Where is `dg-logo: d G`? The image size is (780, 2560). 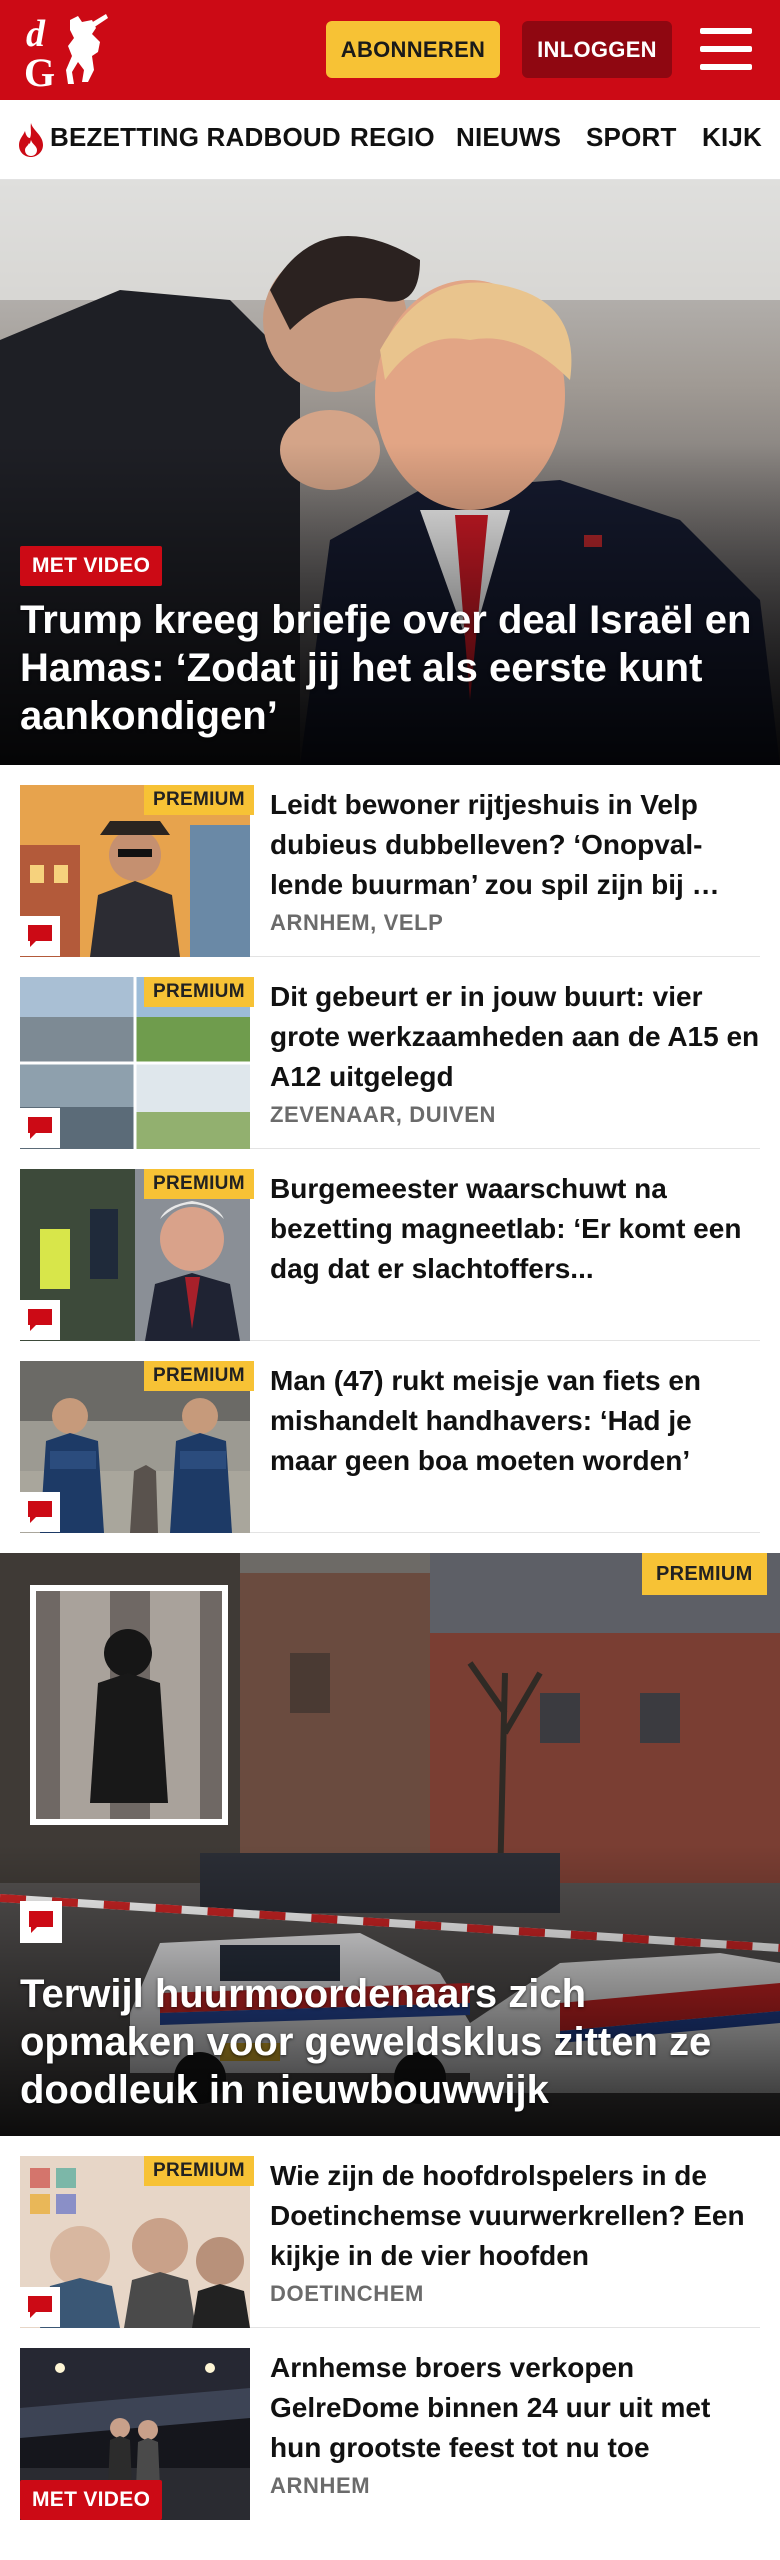
dg-logo: d G is located at coordinates (68, 53).